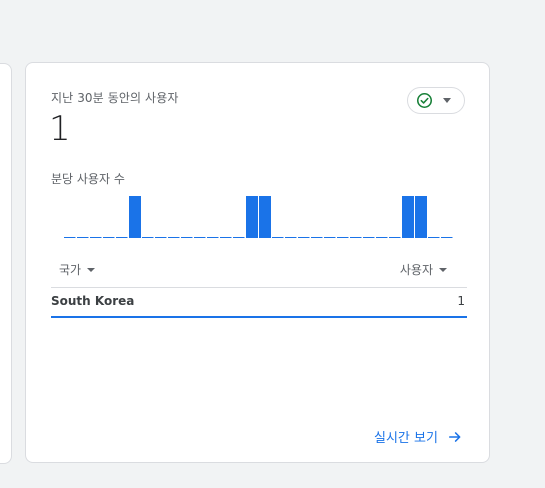 This screenshot has width=545, height=488. What do you see at coordinates (6, 263) in the screenshot?
I see `adjacent-card` at bounding box center [6, 263].